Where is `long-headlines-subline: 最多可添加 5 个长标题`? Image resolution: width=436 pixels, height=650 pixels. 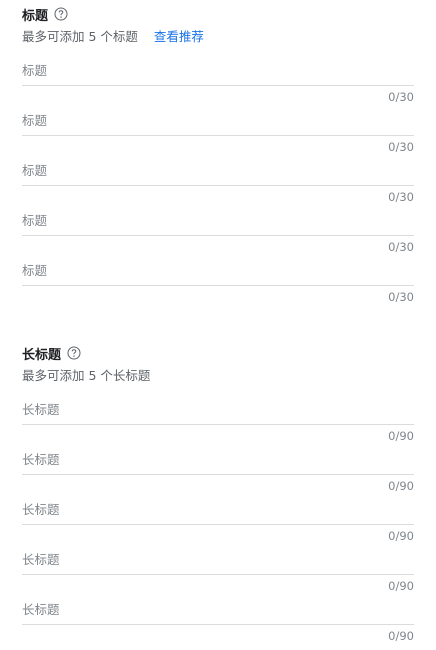
long-headlines-subline: 最多可添加 5 个长标题 is located at coordinates (218, 374).